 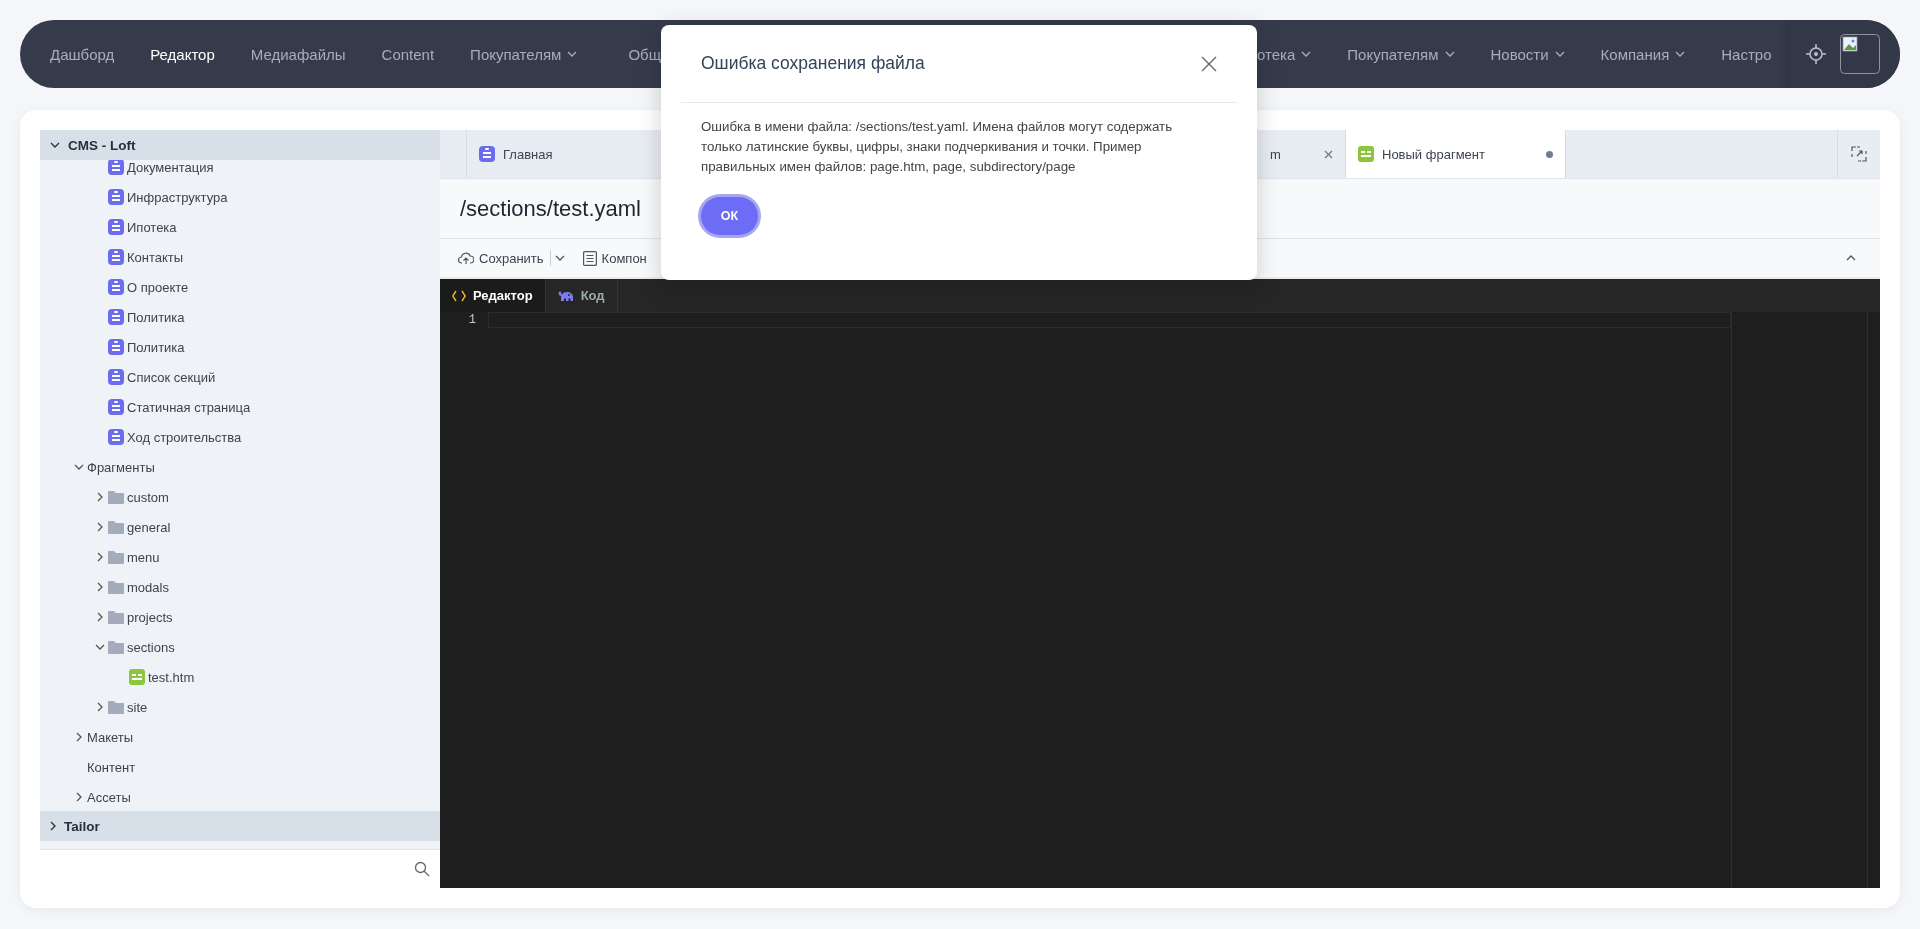 What do you see at coordinates (589, 258) in the screenshot?
I see `document-icon` at bounding box center [589, 258].